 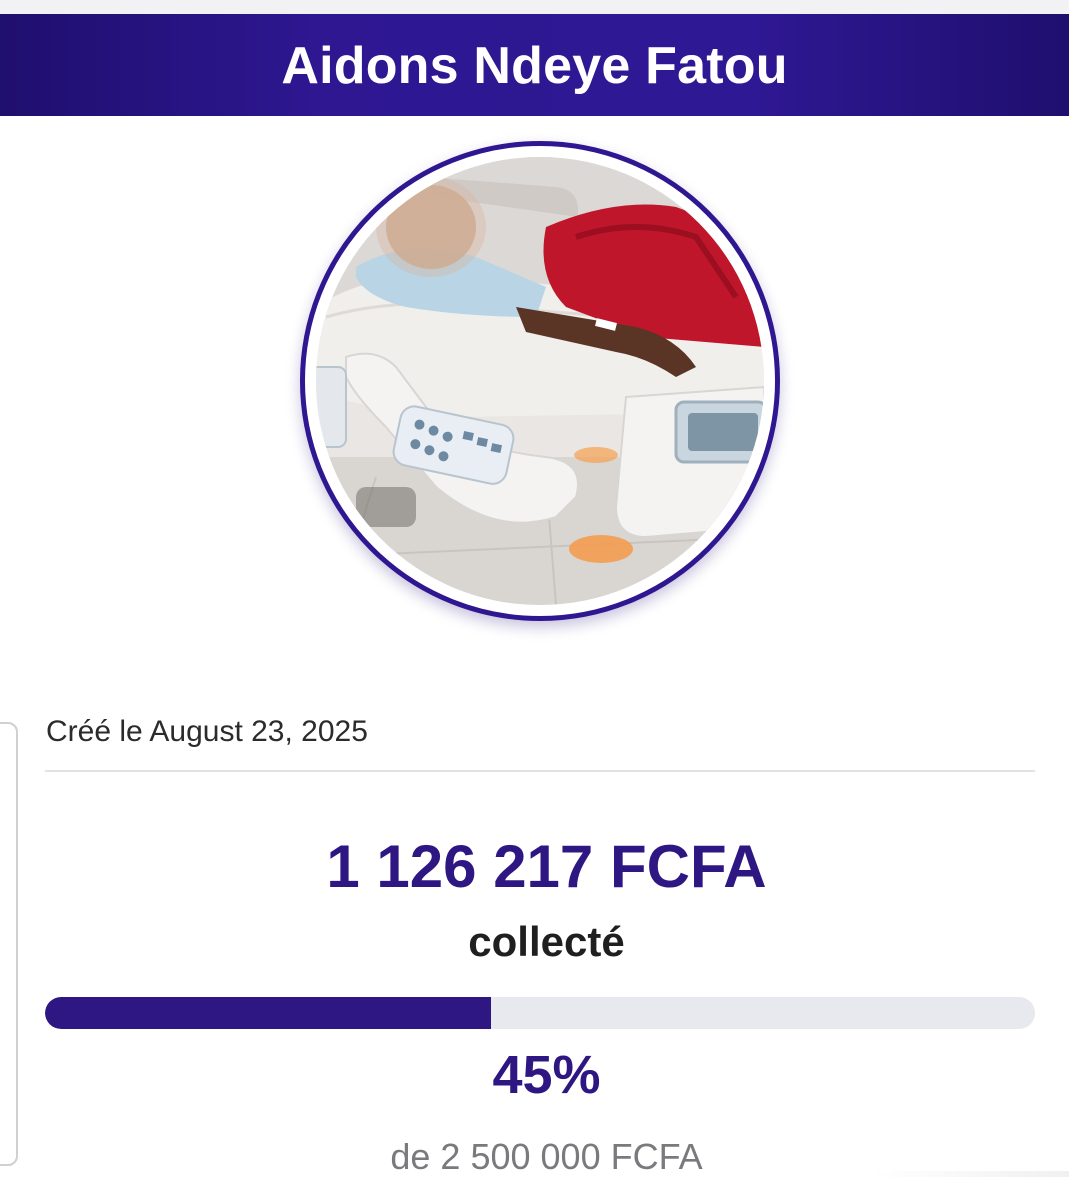 I want to click on amount-raised: 1 126 217 FCFA, so click(x=546, y=866).